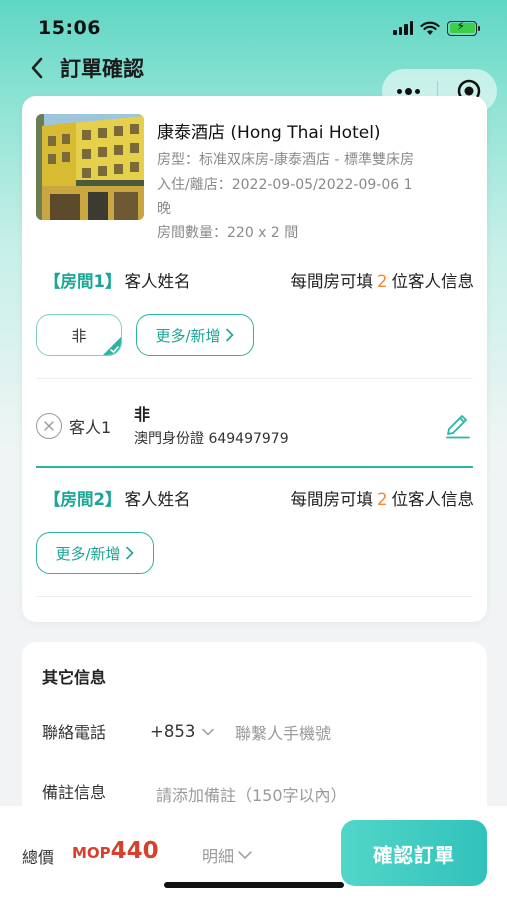 Image resolution: width=507 pixels, height=900 pixels. I want to click on remove-guest-button, so click(49, 426).